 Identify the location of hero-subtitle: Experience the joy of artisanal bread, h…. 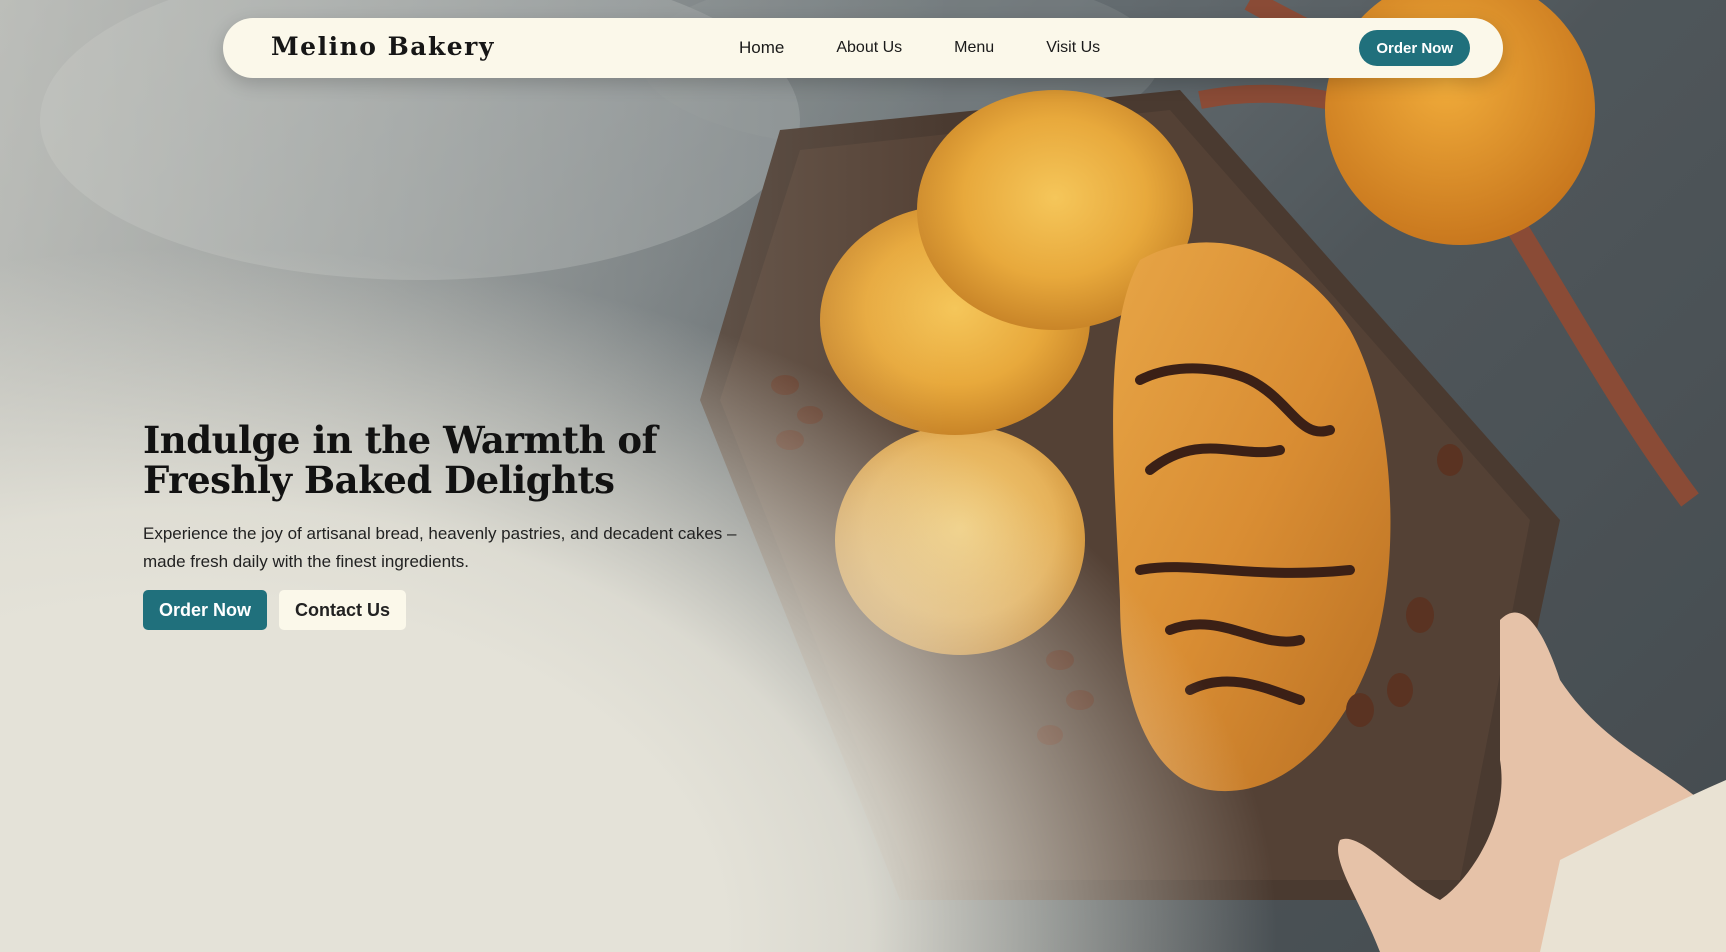
(440, 547).